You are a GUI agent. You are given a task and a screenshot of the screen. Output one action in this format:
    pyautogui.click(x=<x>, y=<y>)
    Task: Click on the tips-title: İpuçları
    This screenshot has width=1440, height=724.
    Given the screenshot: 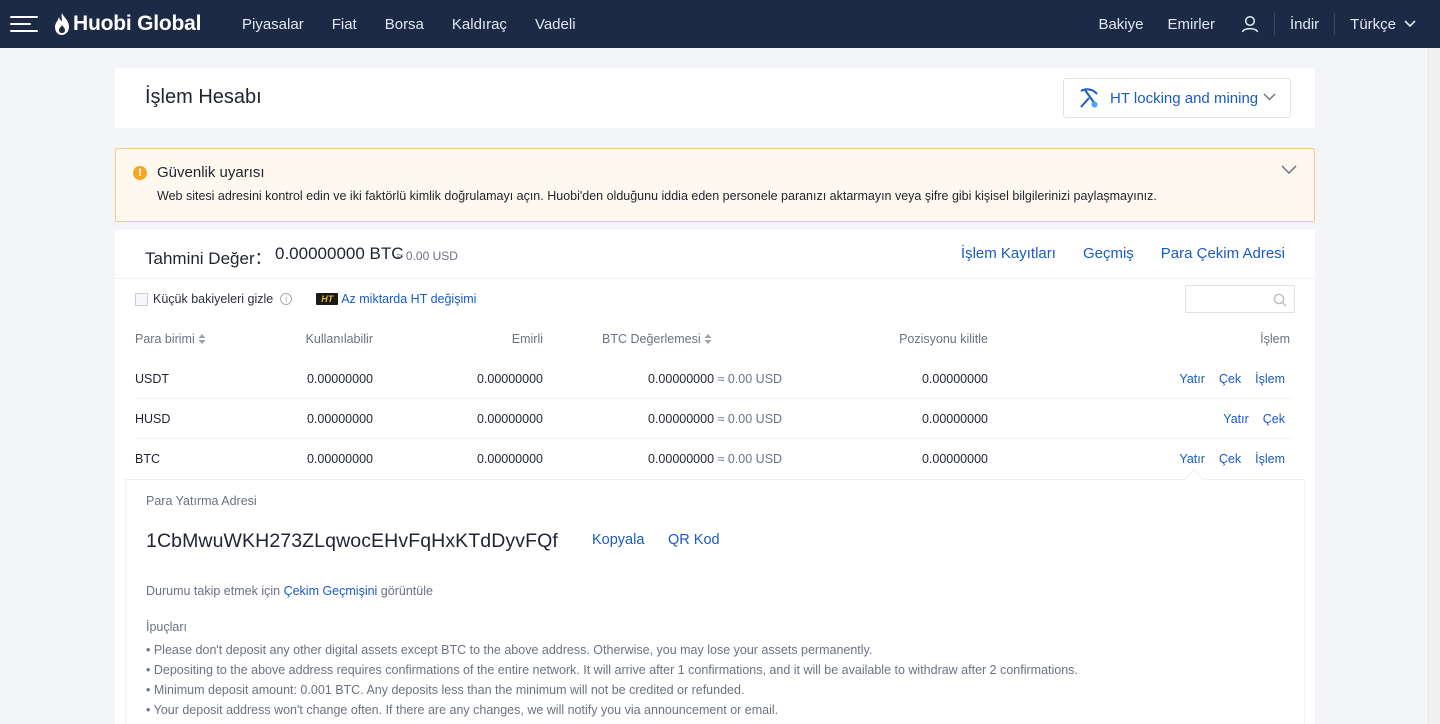 What is the action you would take?
    pyautogui.click(x=166, y=627)
    